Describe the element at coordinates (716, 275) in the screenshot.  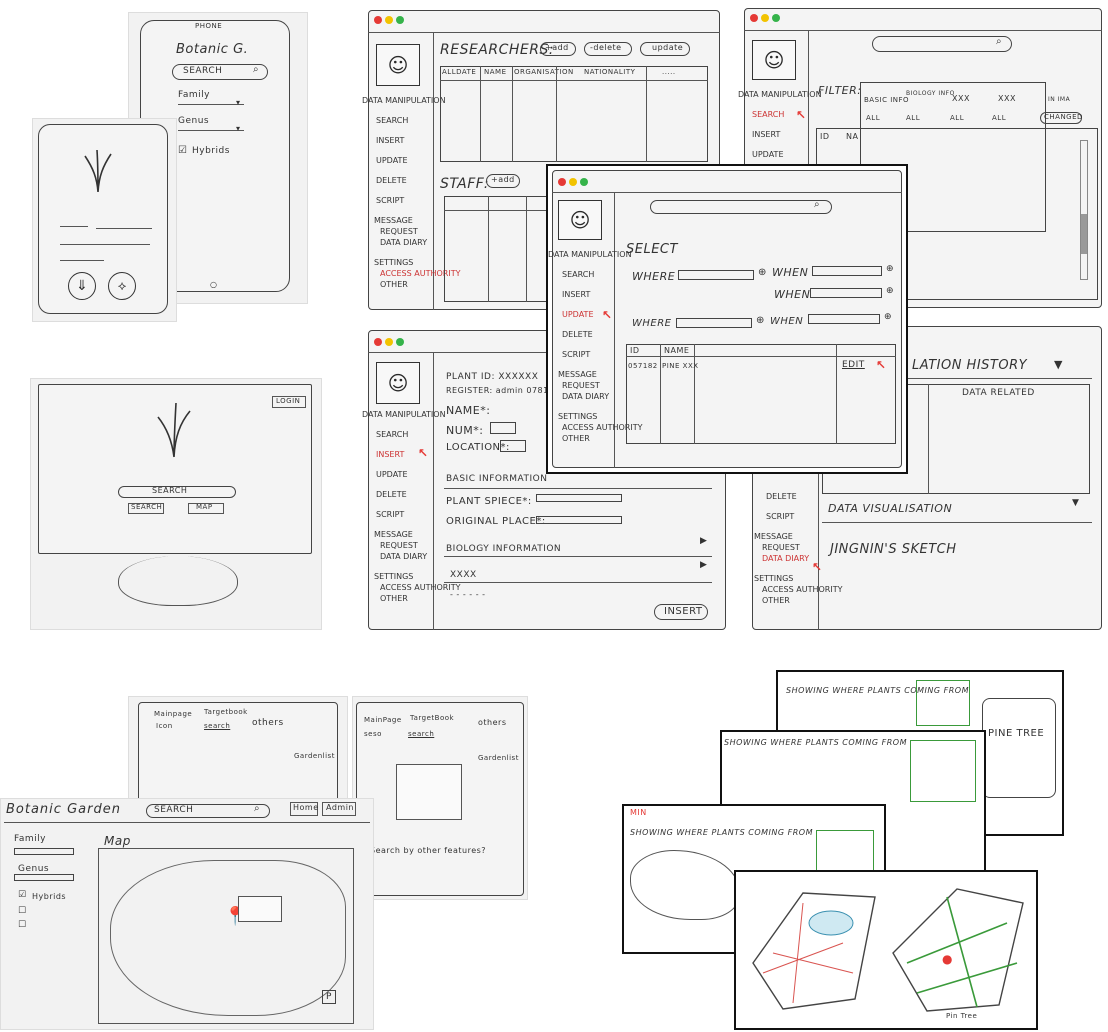
I see `where-dropdown` at that location.